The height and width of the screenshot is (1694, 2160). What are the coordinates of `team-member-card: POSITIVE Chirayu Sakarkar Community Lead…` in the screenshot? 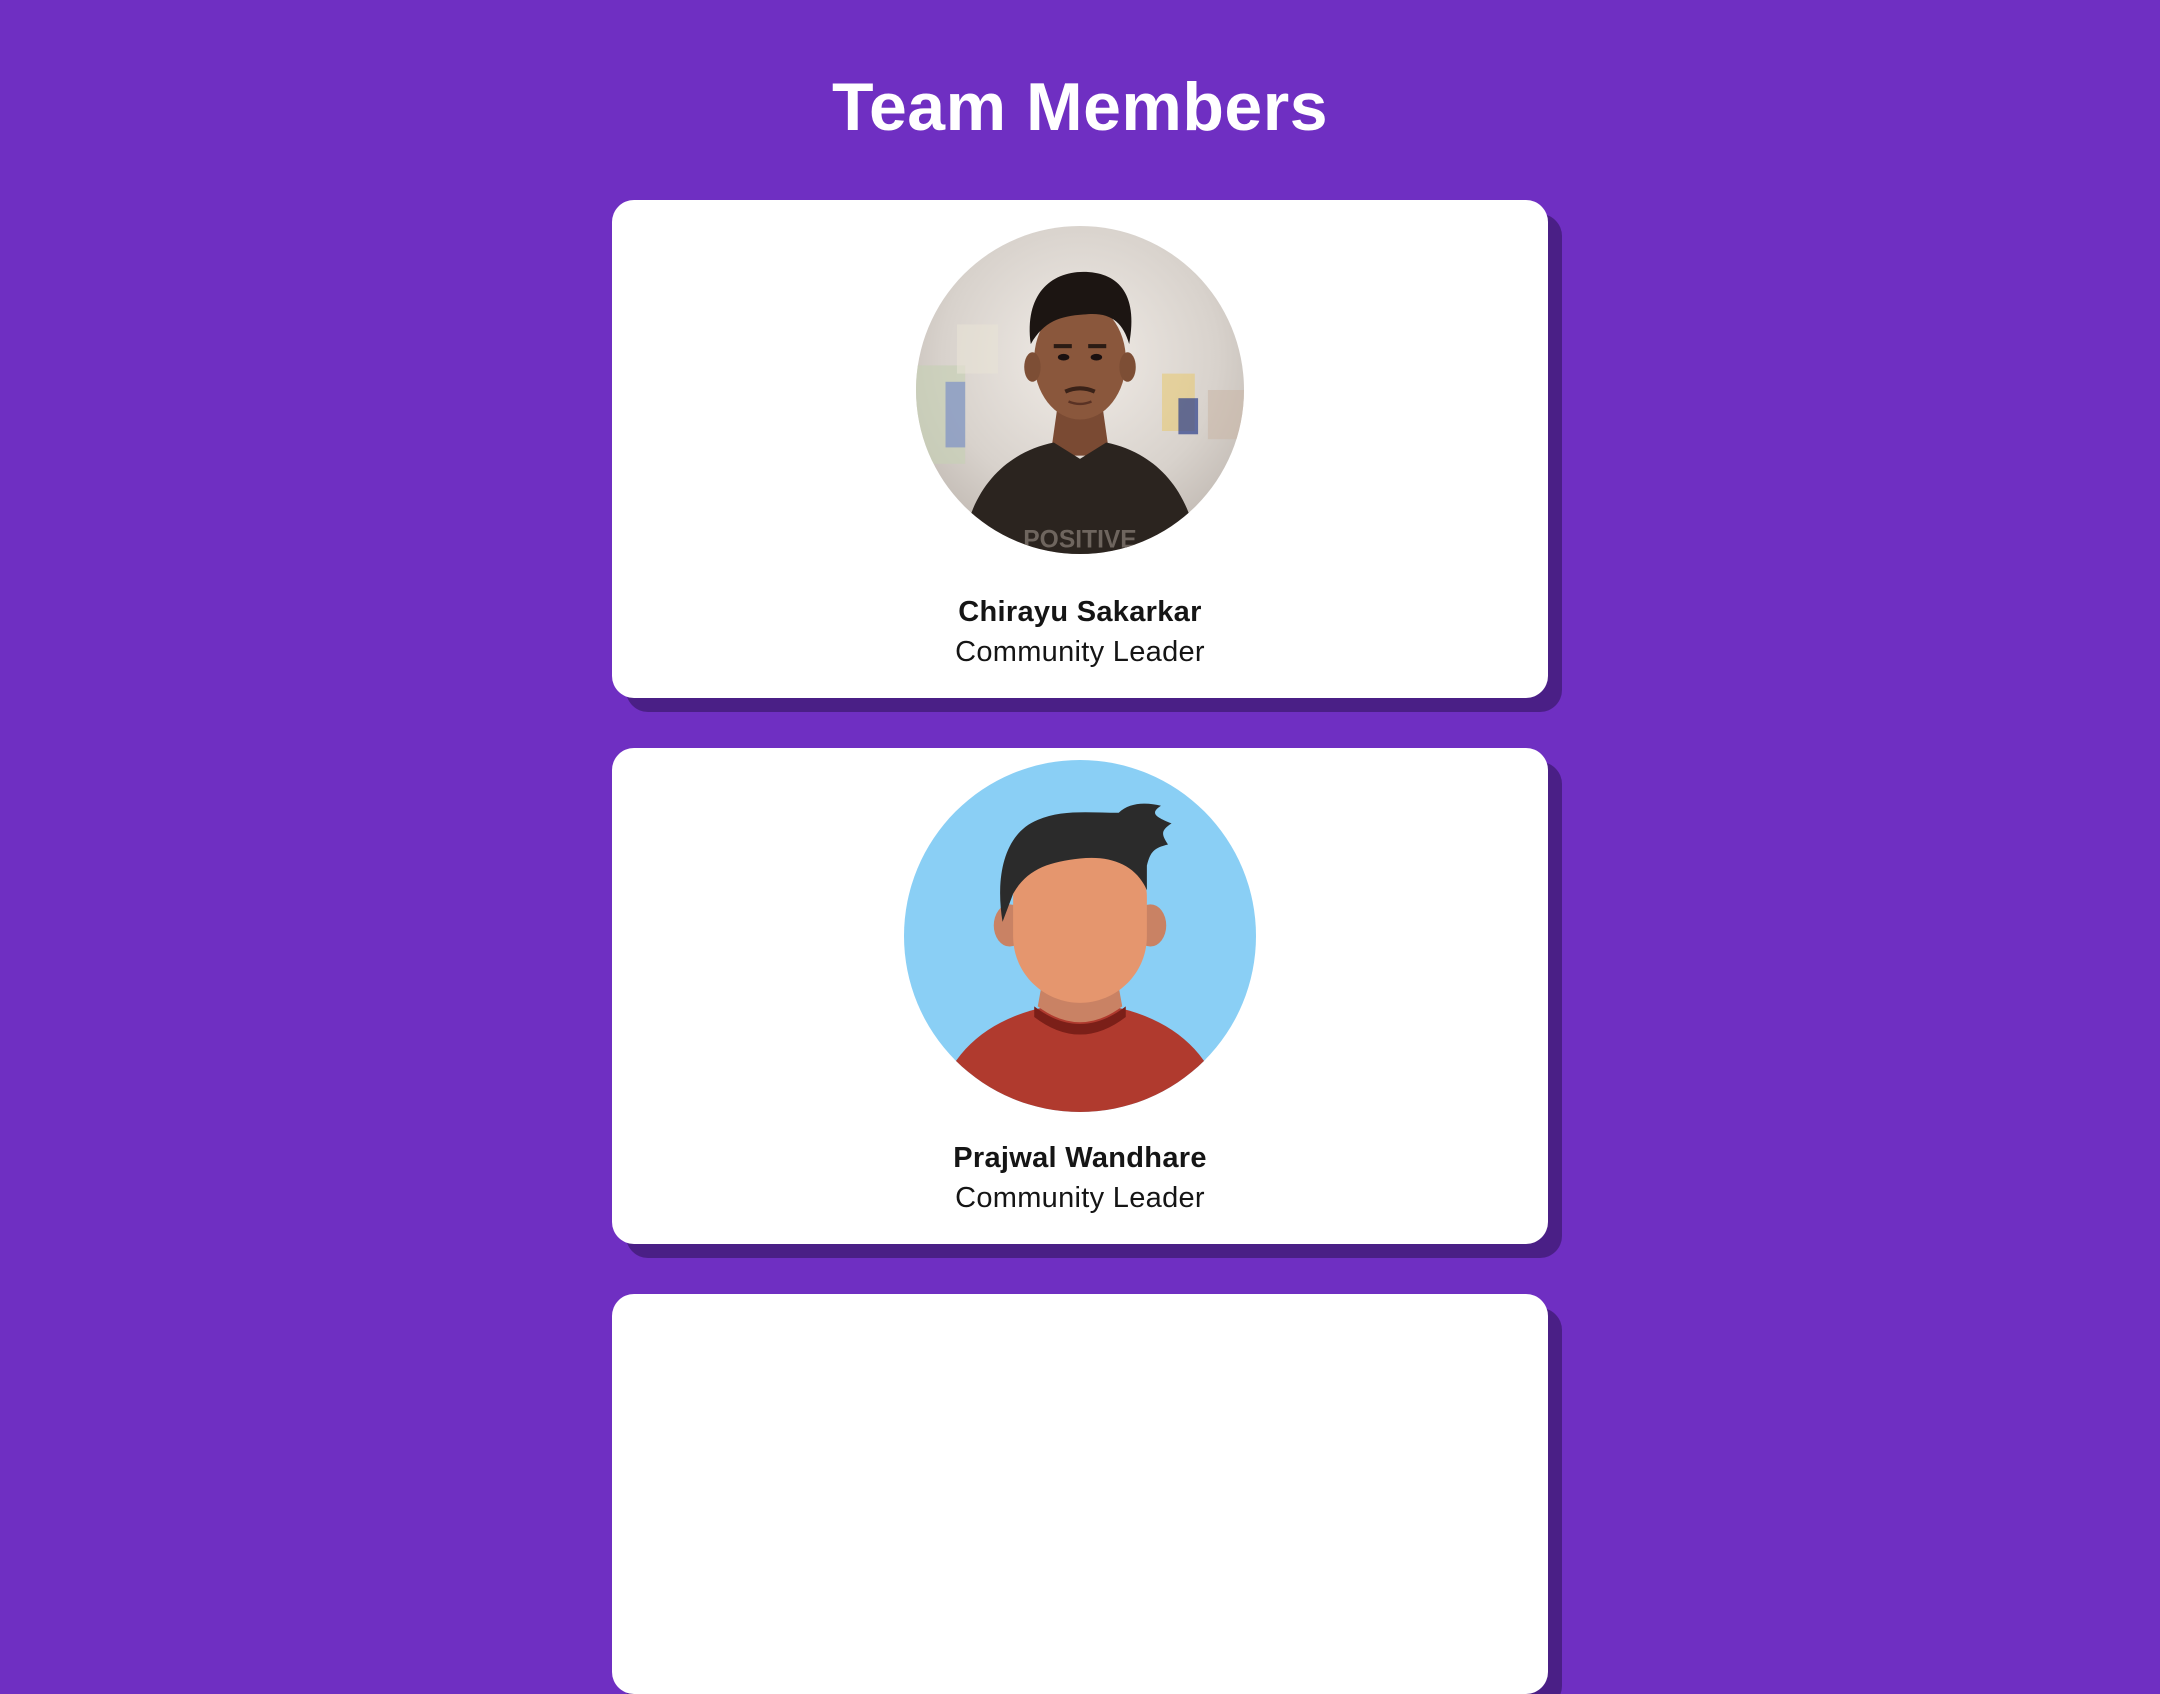 It's located at (1080, 449).